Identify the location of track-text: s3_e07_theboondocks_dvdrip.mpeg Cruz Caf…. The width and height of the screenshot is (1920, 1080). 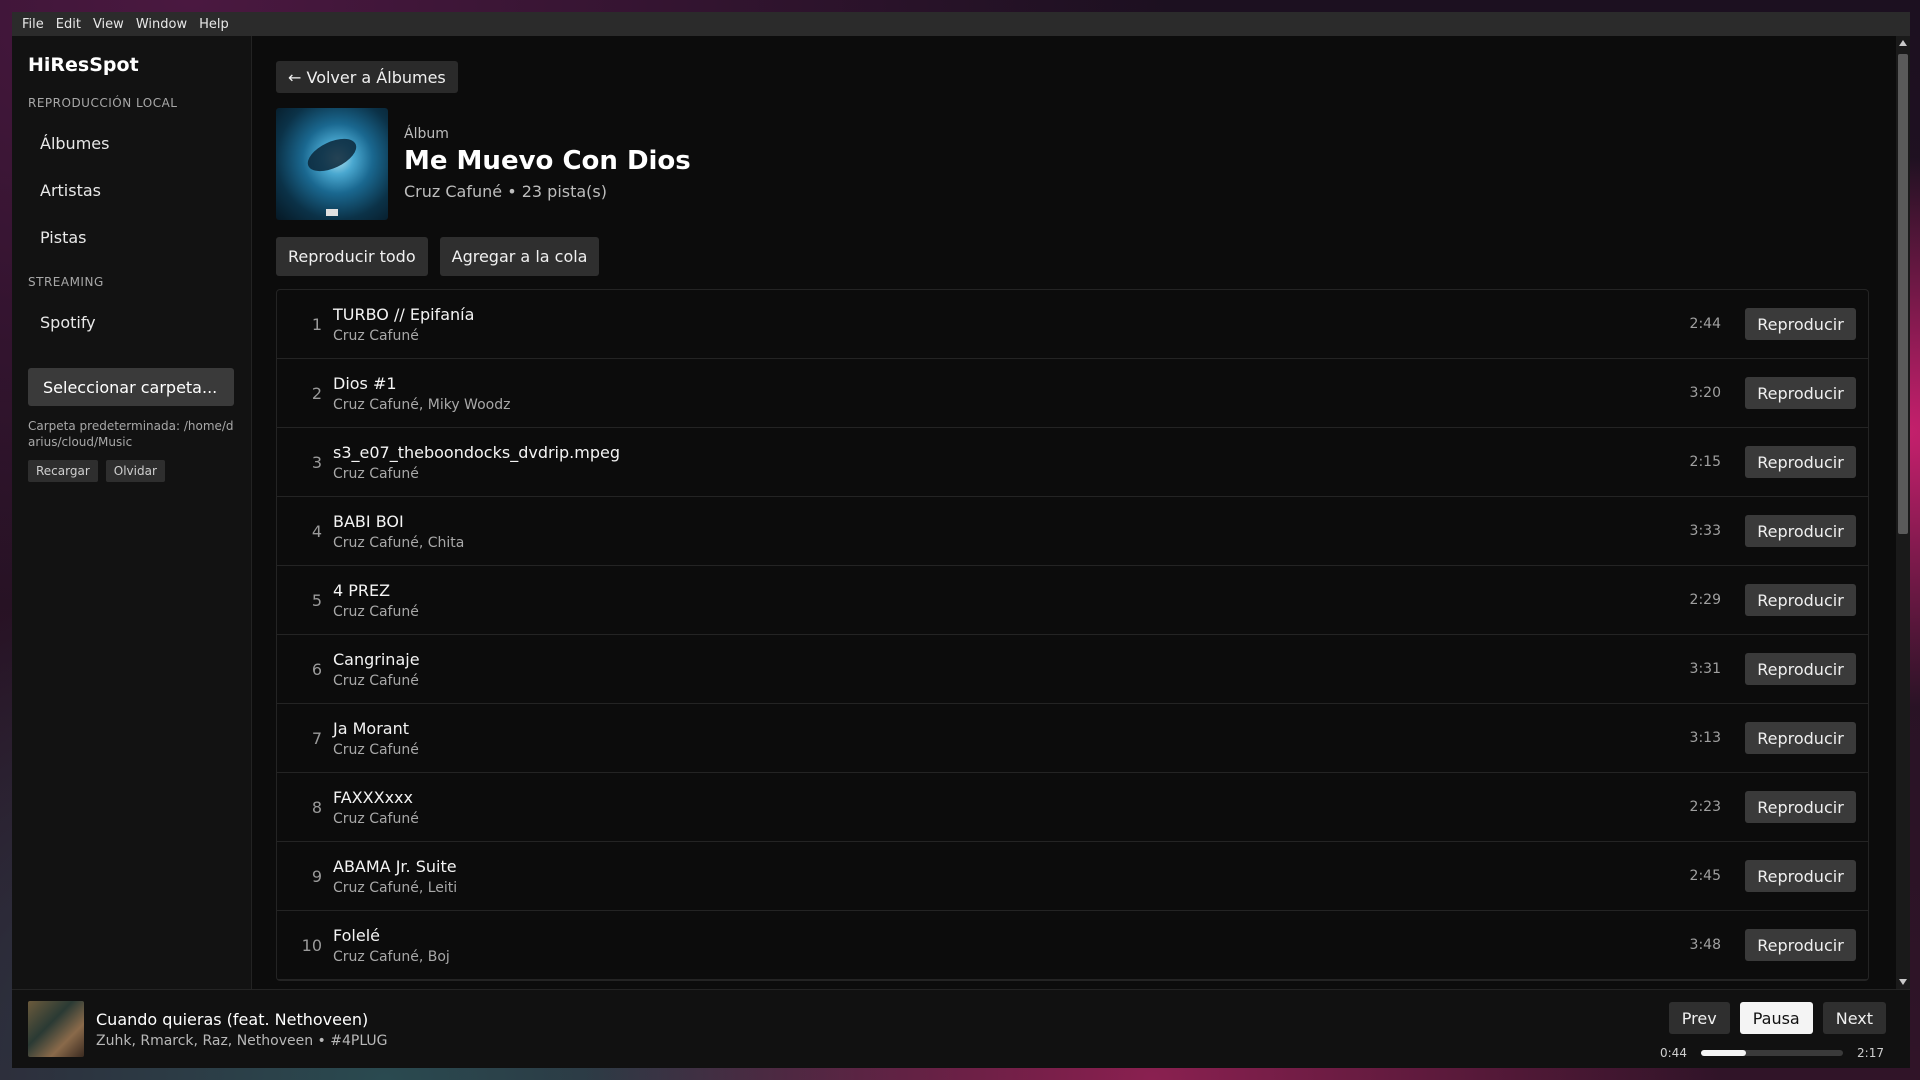
(1011, 462).